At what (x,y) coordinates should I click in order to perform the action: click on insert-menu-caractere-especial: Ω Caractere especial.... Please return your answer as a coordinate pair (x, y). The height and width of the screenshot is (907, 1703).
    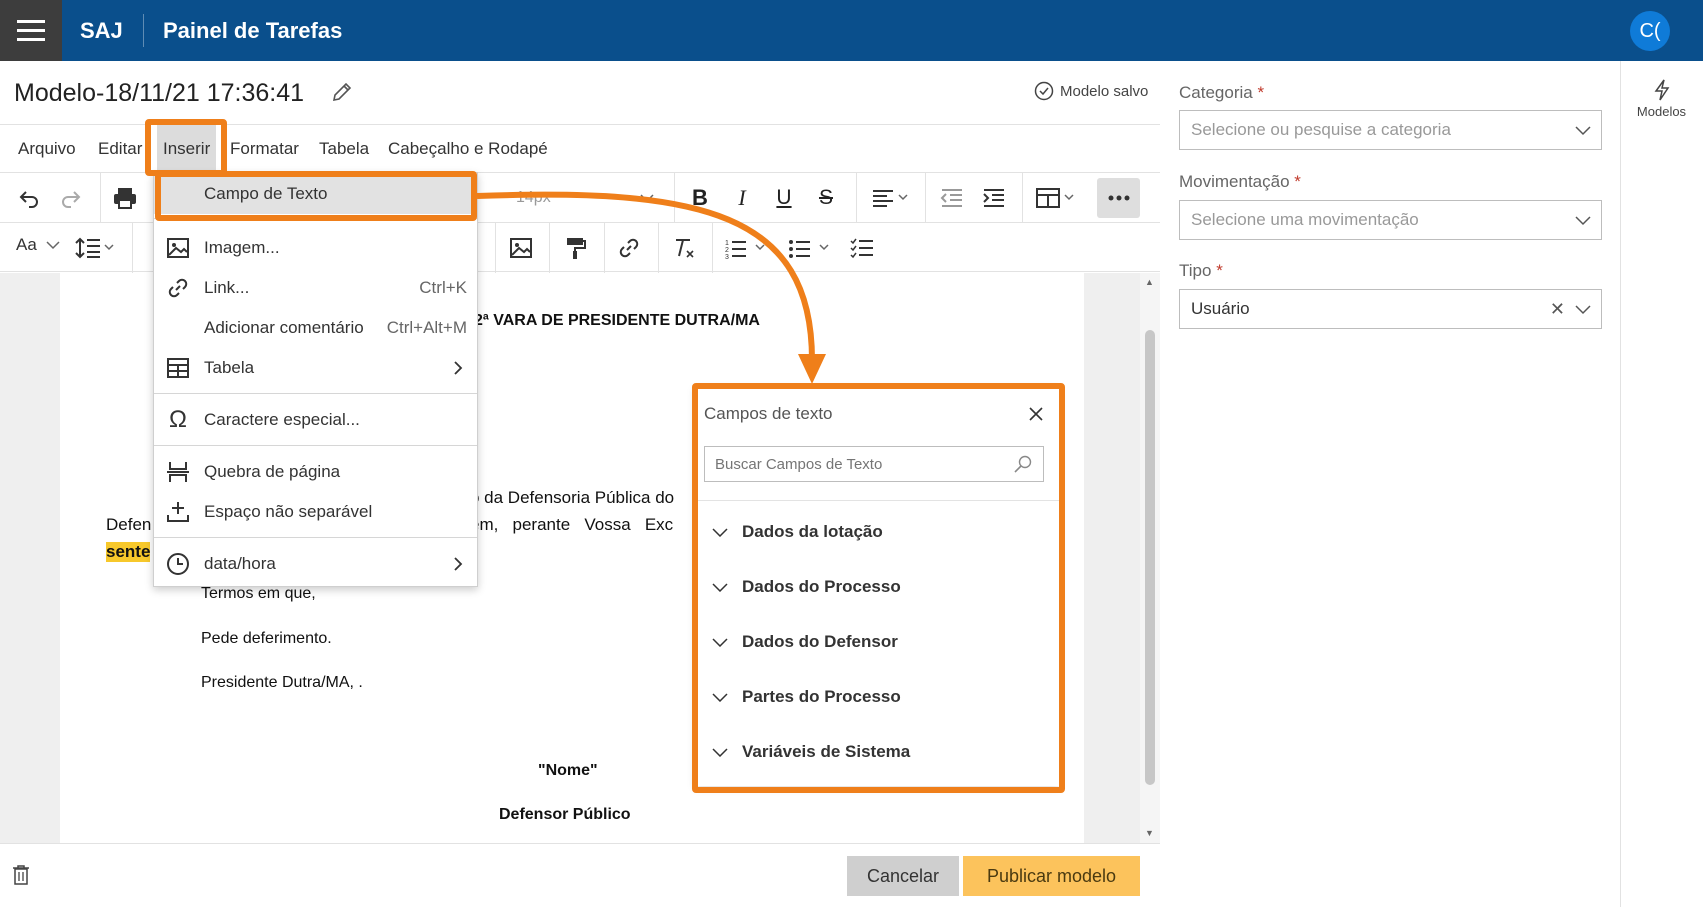
    Looking at the image, I should click on (315, 420).